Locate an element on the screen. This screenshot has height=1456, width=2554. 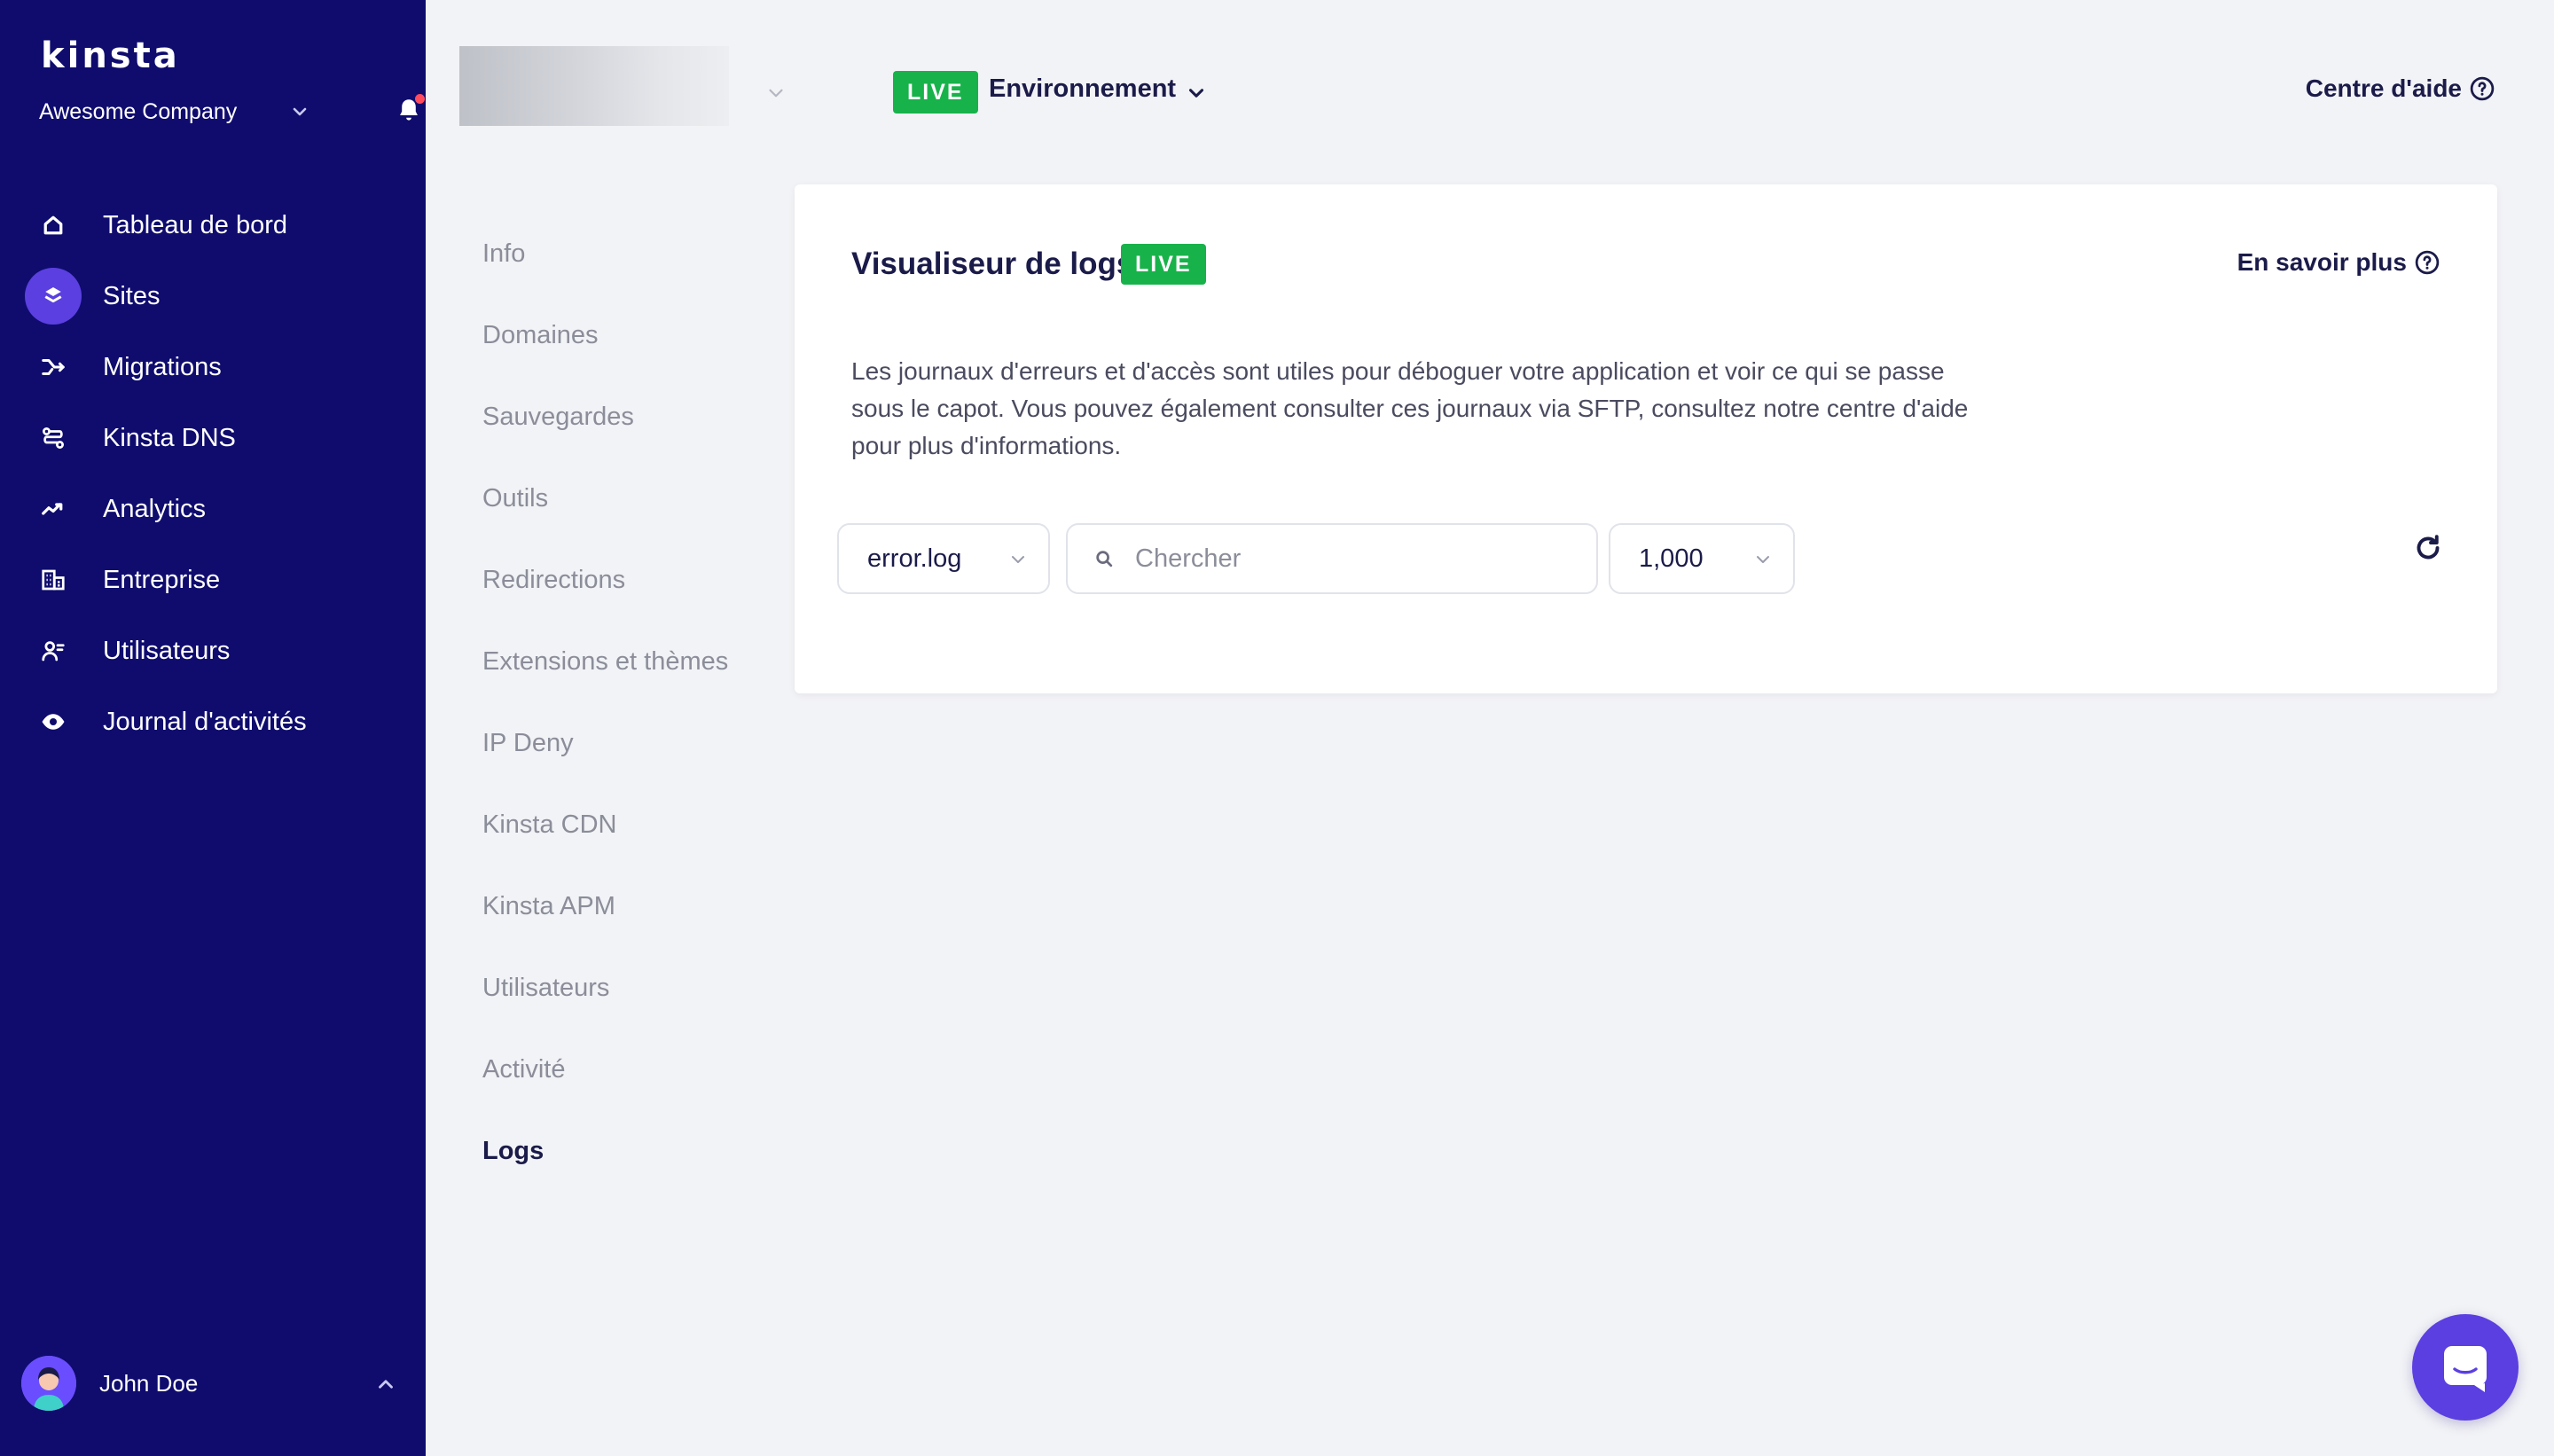
analytics-icon is located at coordinates (52, 509).